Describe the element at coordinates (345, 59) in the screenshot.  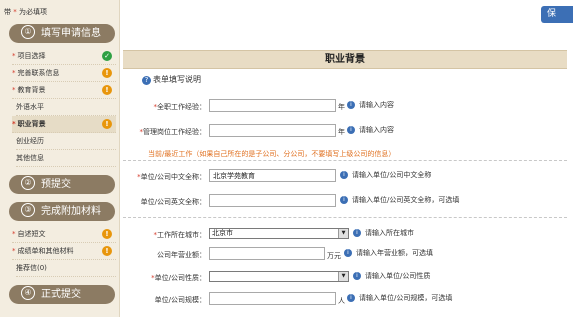
I see `page-title: 职业背景` at that location.